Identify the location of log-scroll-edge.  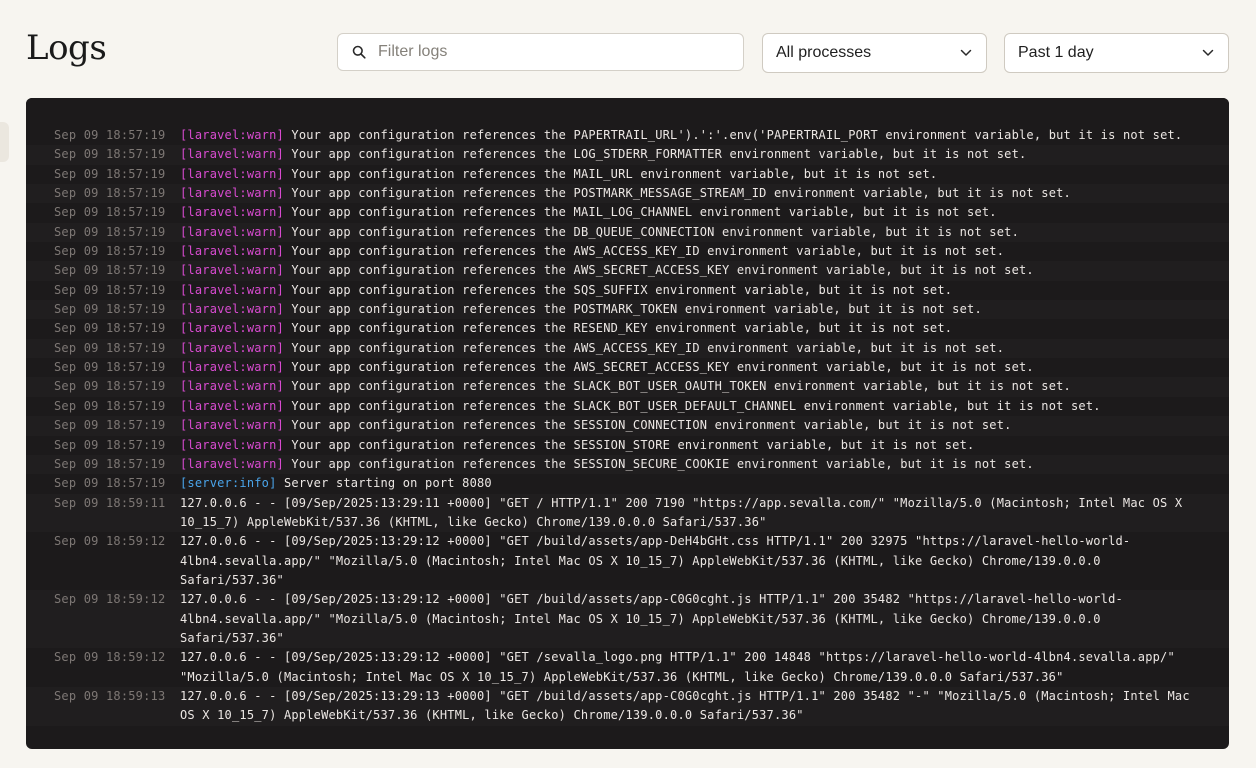
(627, 111).